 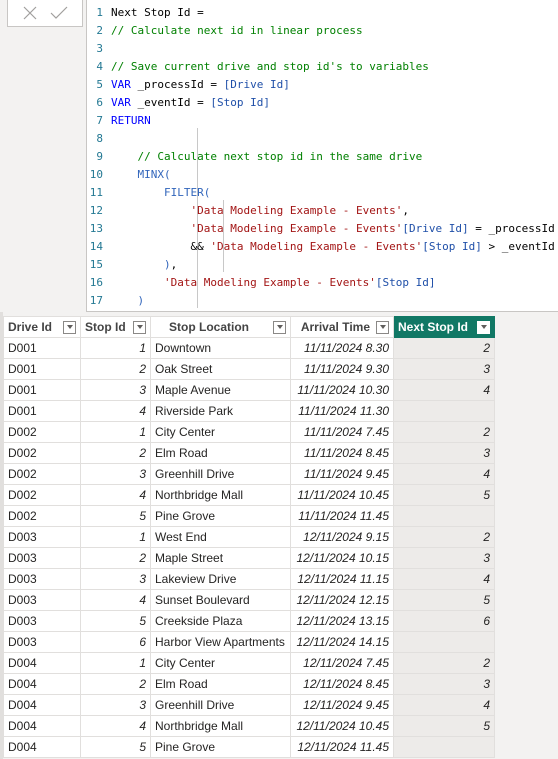 What do you see at coordinates (342, 516) in the screenshot?
I see `table-cell-arrival-time: 11/11/2024 11.45` at bounding box center [342, 516].